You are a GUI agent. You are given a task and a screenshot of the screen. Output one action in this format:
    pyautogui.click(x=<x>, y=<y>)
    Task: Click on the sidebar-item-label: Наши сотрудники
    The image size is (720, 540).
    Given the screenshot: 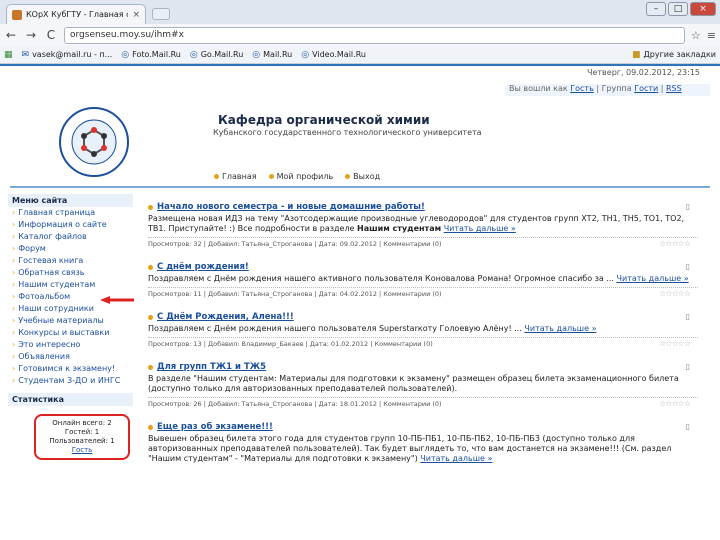 What is the action you would take?
    pyautogui.click(x=56, y=308)
    